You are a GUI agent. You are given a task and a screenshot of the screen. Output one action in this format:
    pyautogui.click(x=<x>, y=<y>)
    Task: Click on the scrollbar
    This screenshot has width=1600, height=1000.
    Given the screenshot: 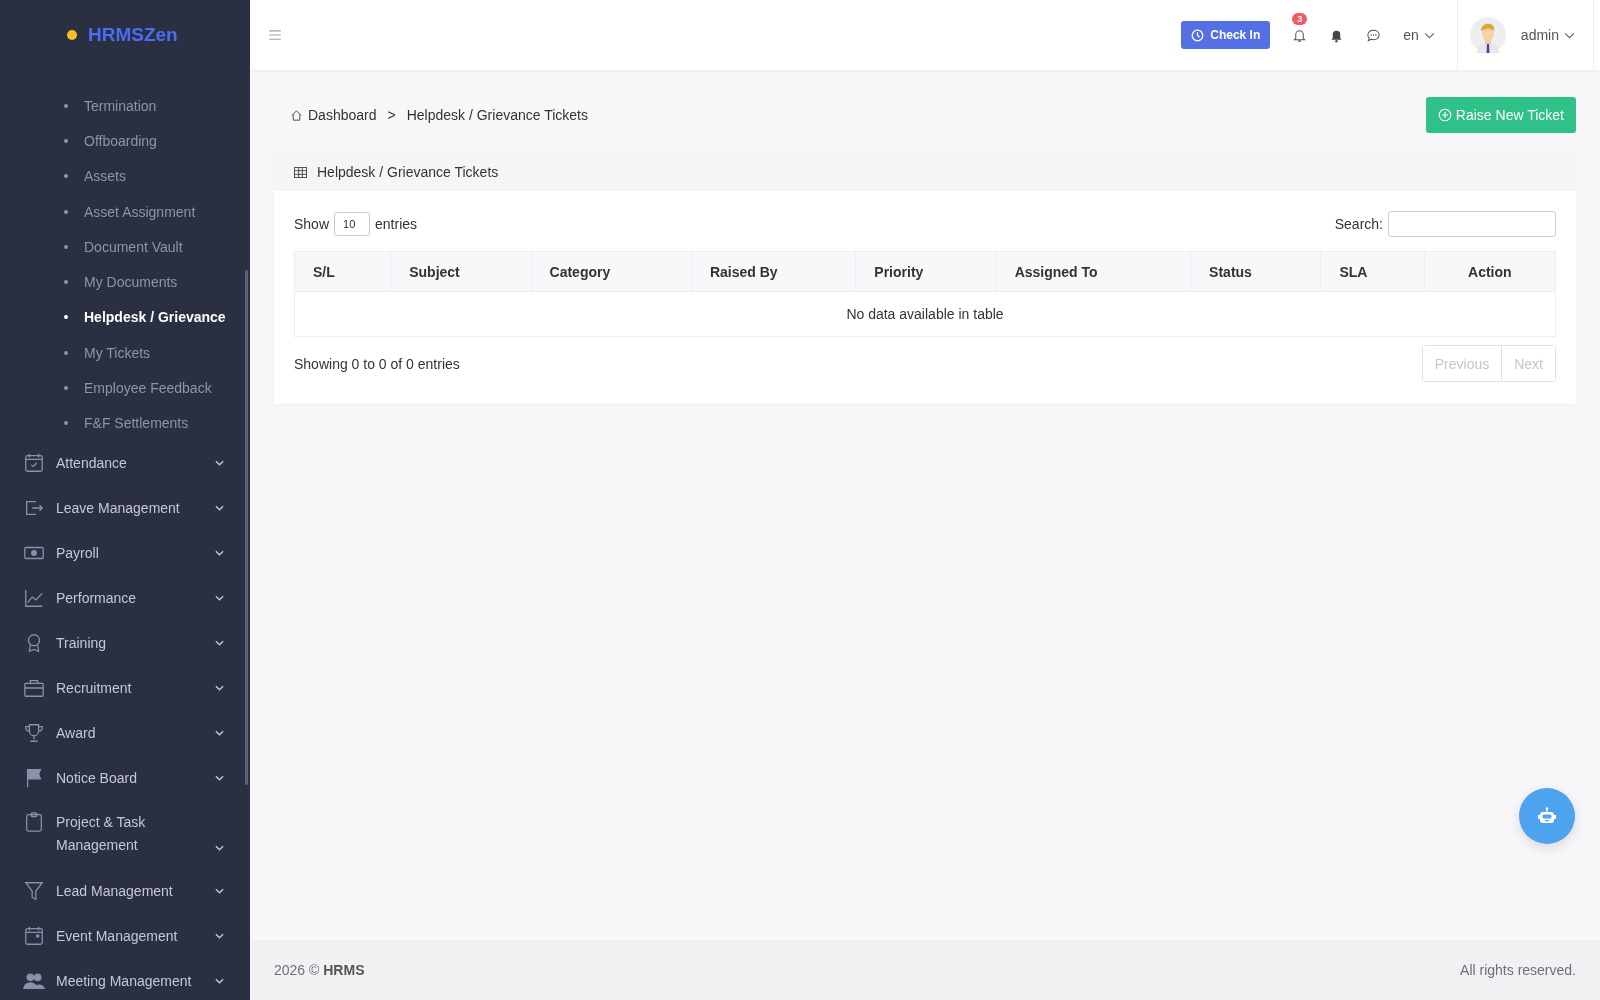 What is the action you would take?
    pyautogui.click(x=246, y=527)
    